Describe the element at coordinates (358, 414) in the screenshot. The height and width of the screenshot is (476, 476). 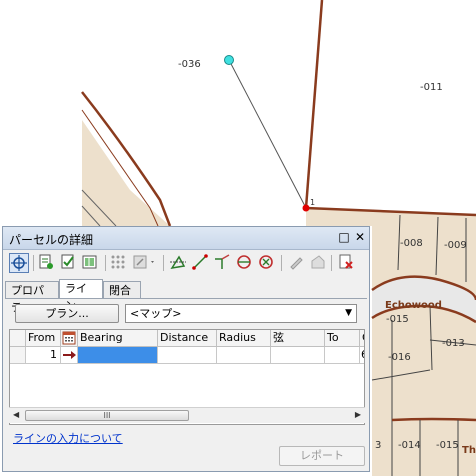
I see `scroll-right-icon: ▶` at that location.